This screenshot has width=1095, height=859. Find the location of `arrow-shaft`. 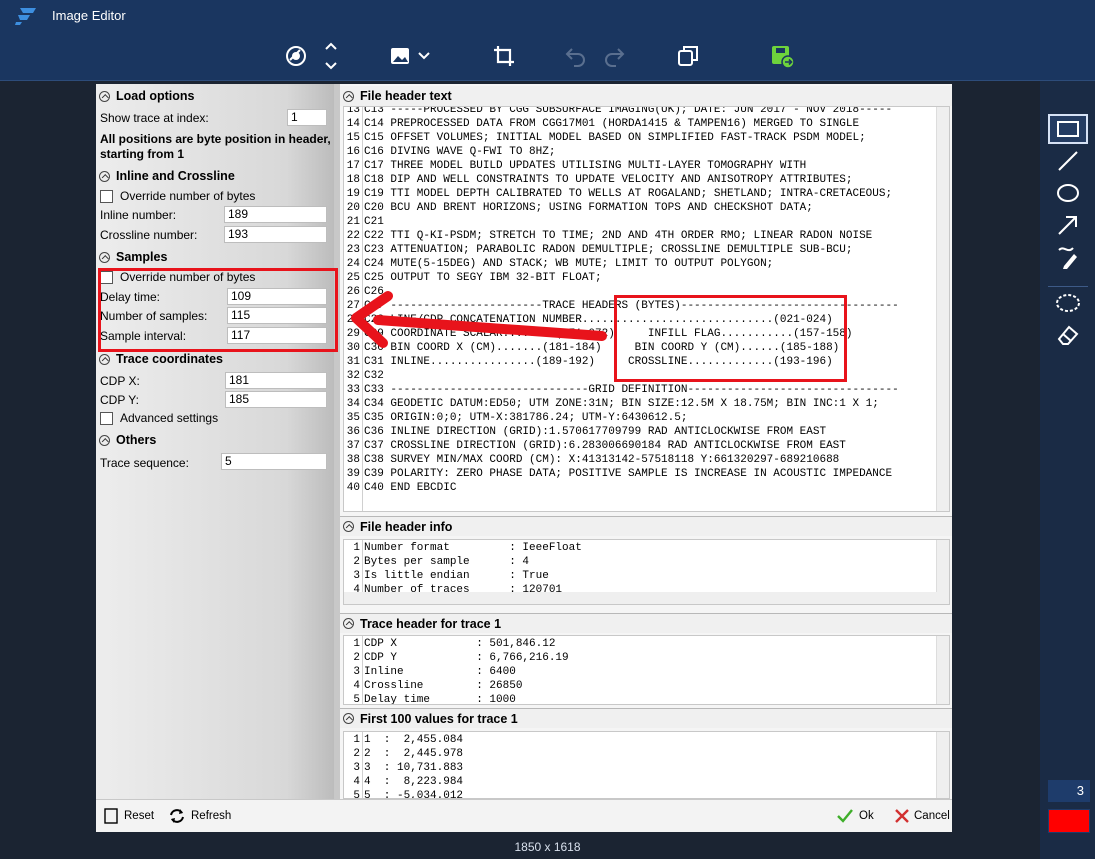

arrow-shaft is located at coordinates (490, 328).